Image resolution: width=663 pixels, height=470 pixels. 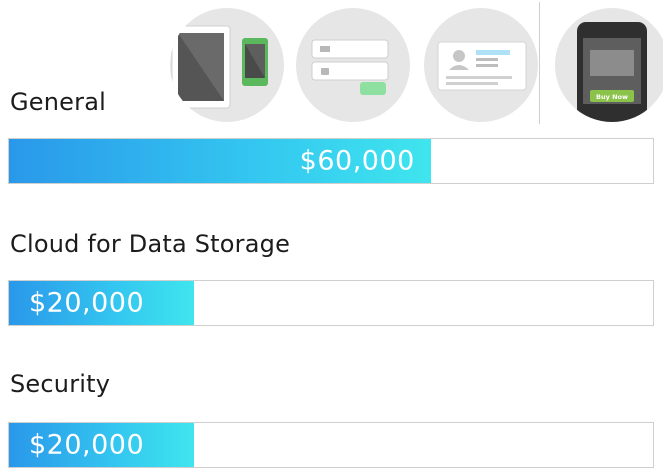 I want to click on budget-bar-general: $60,000, so click(x=331, y=161).